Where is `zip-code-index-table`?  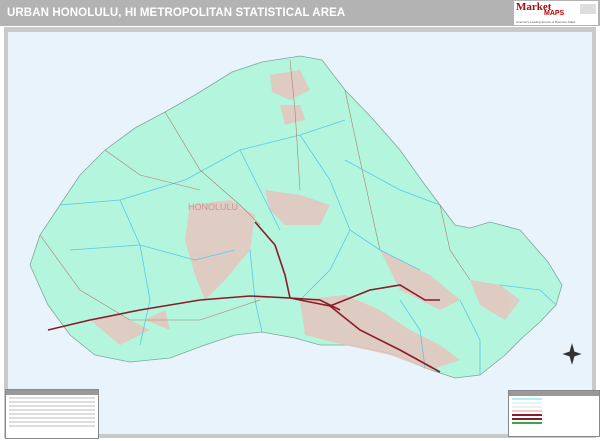 zip-code-index-table is located at coordinates (52, 414).